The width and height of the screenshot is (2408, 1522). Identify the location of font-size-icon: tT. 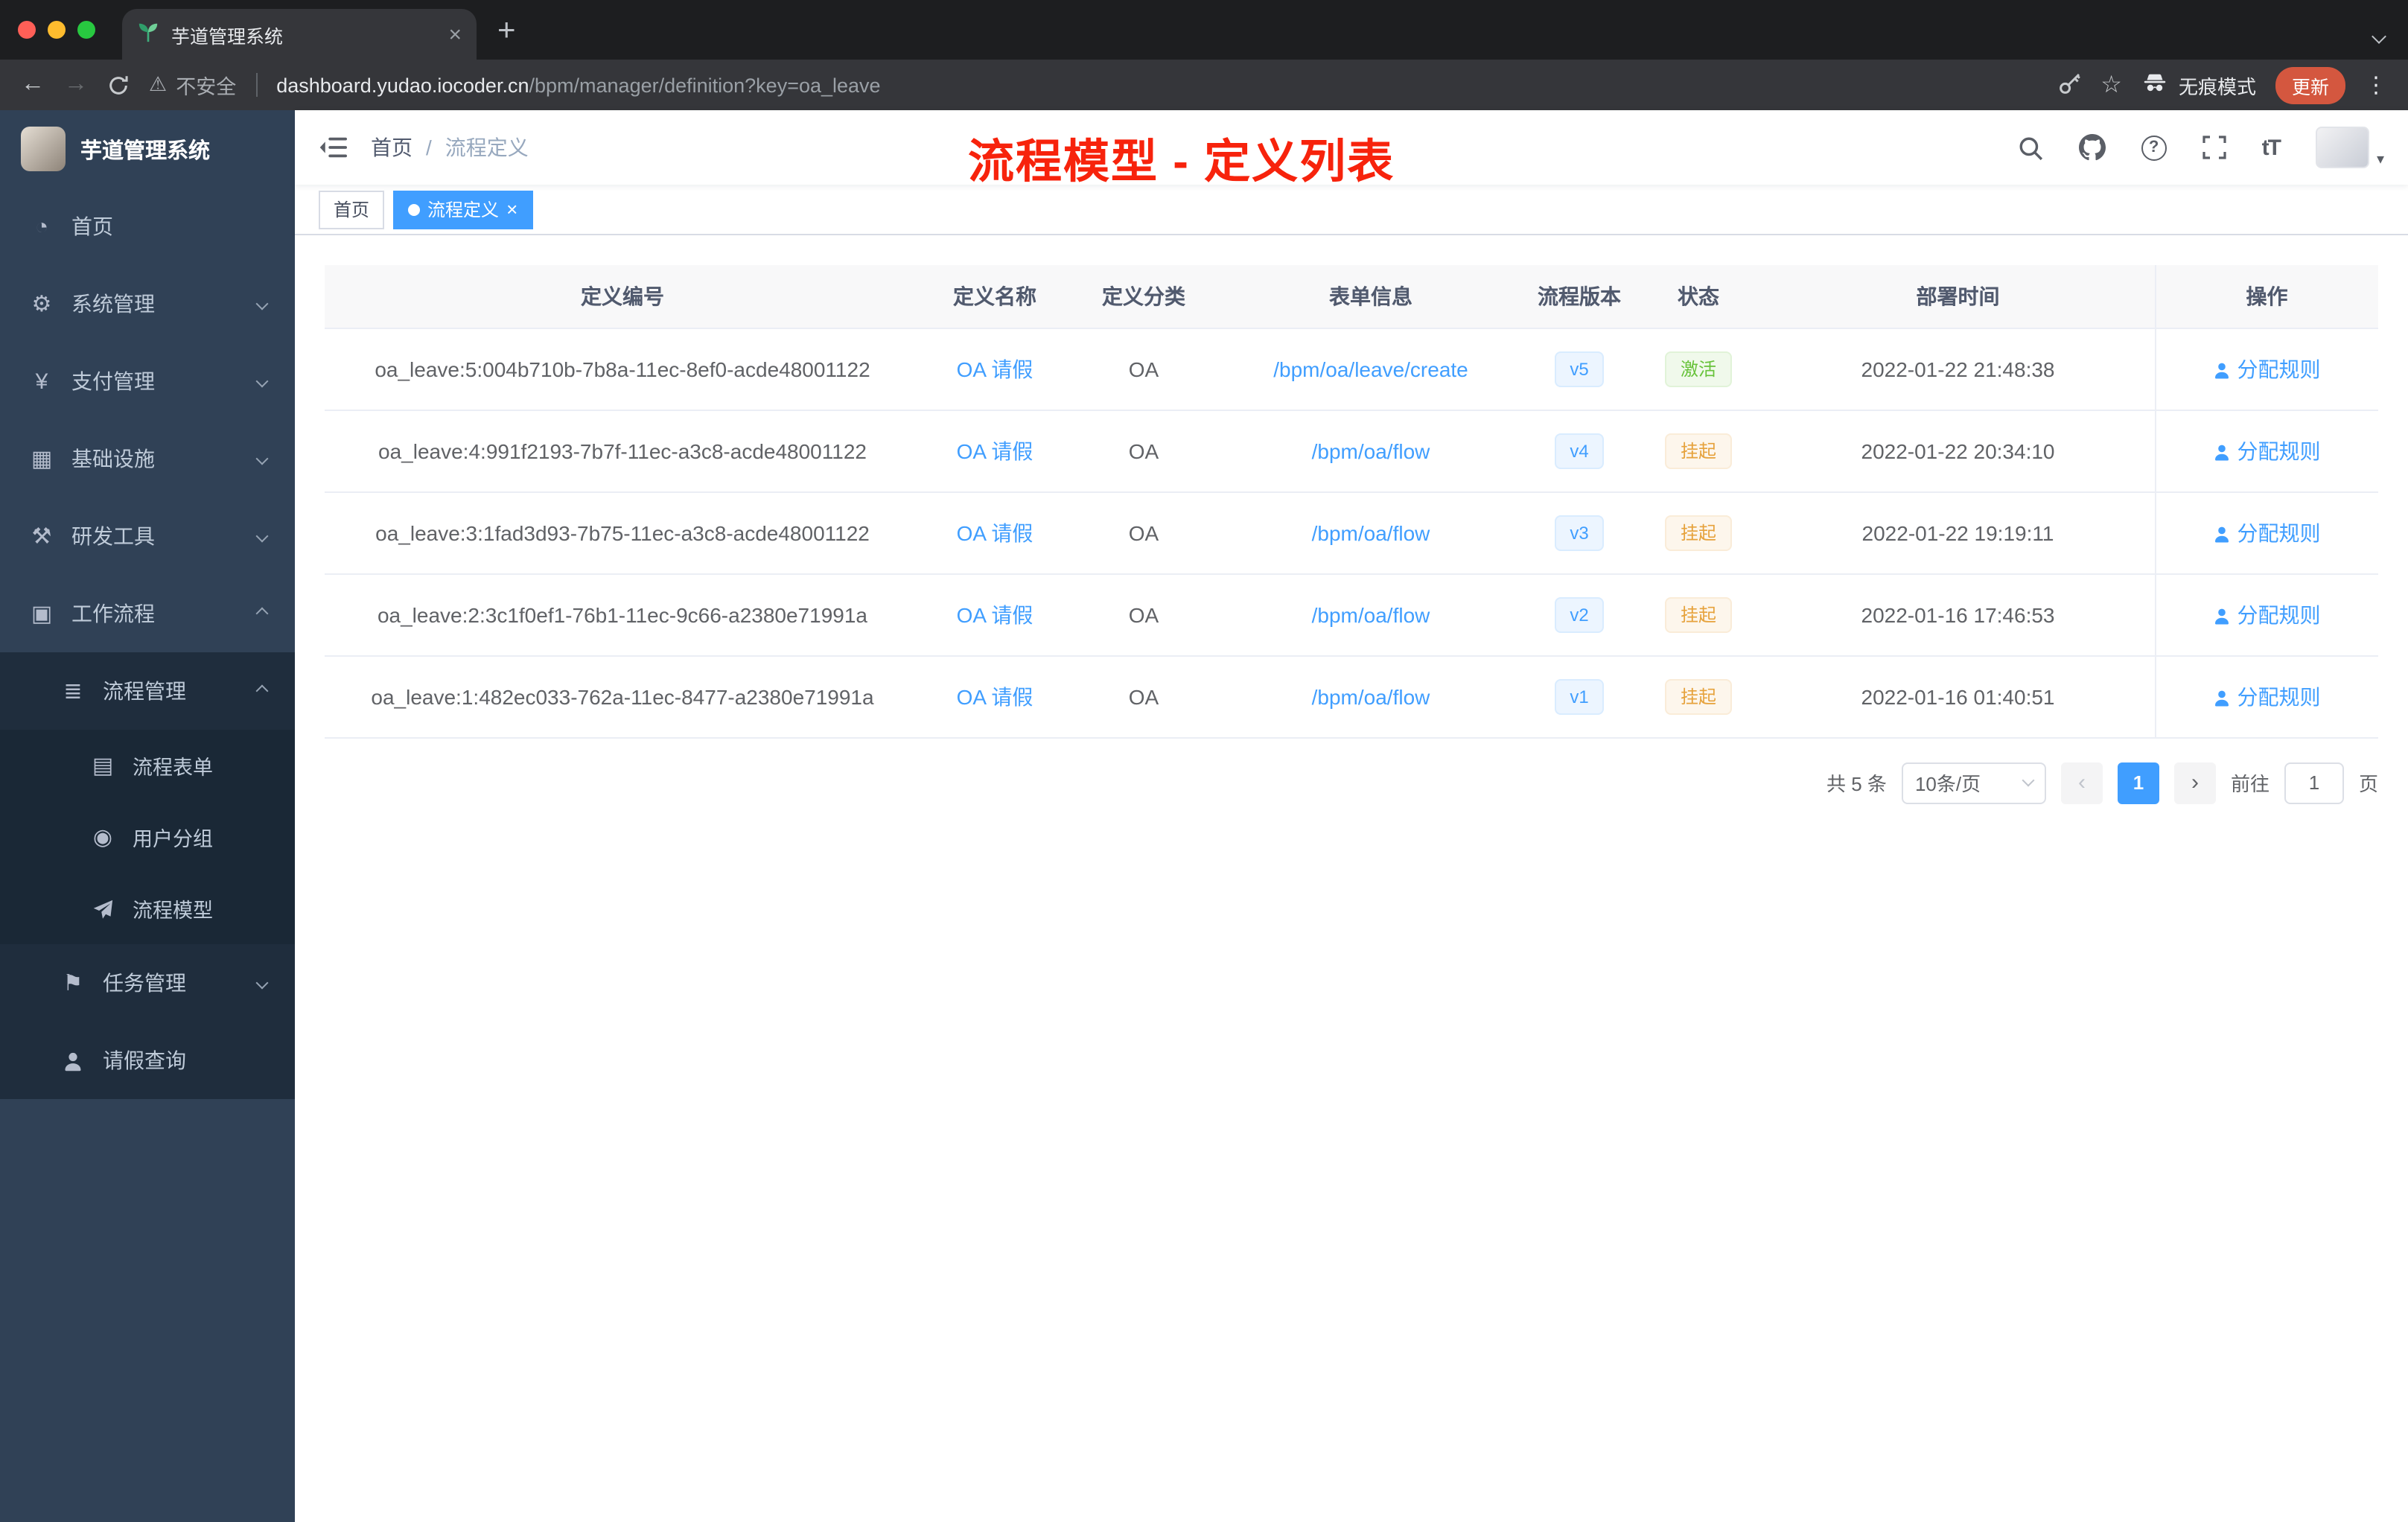
(2271, 147).